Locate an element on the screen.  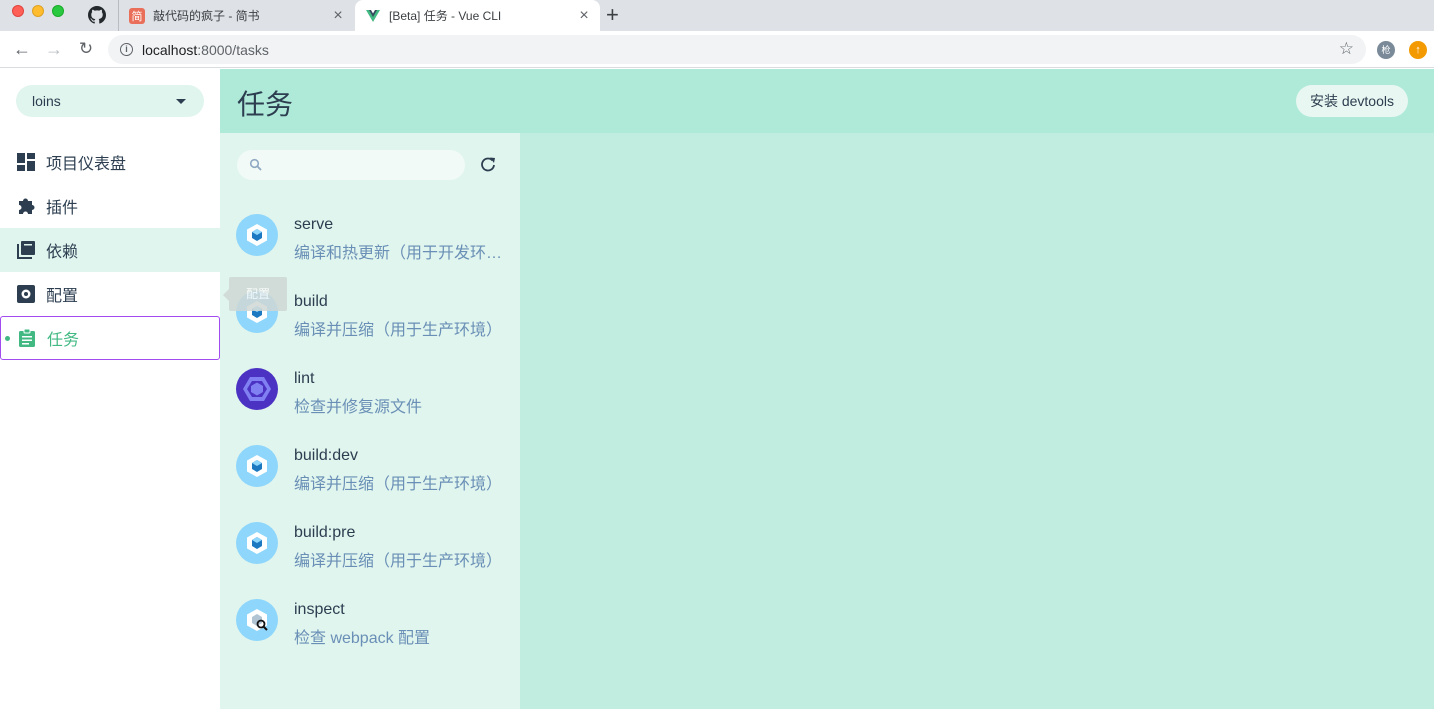
task-name: inspect is located at coordinates (319, 609).